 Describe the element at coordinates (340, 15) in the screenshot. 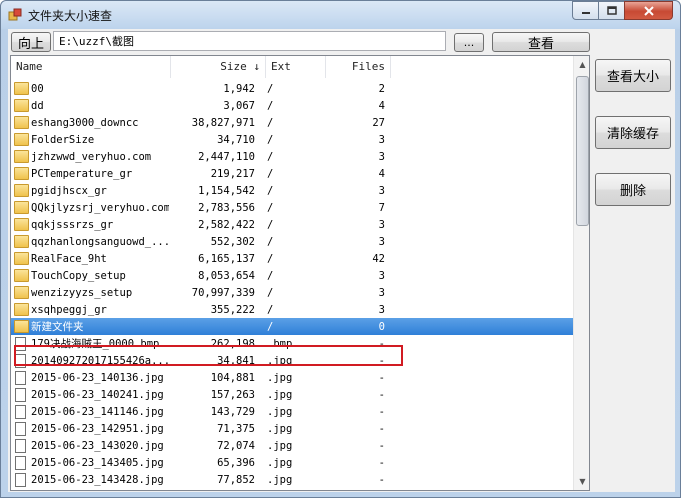

I see `title-bar: 文件夹大小速查` at that location.